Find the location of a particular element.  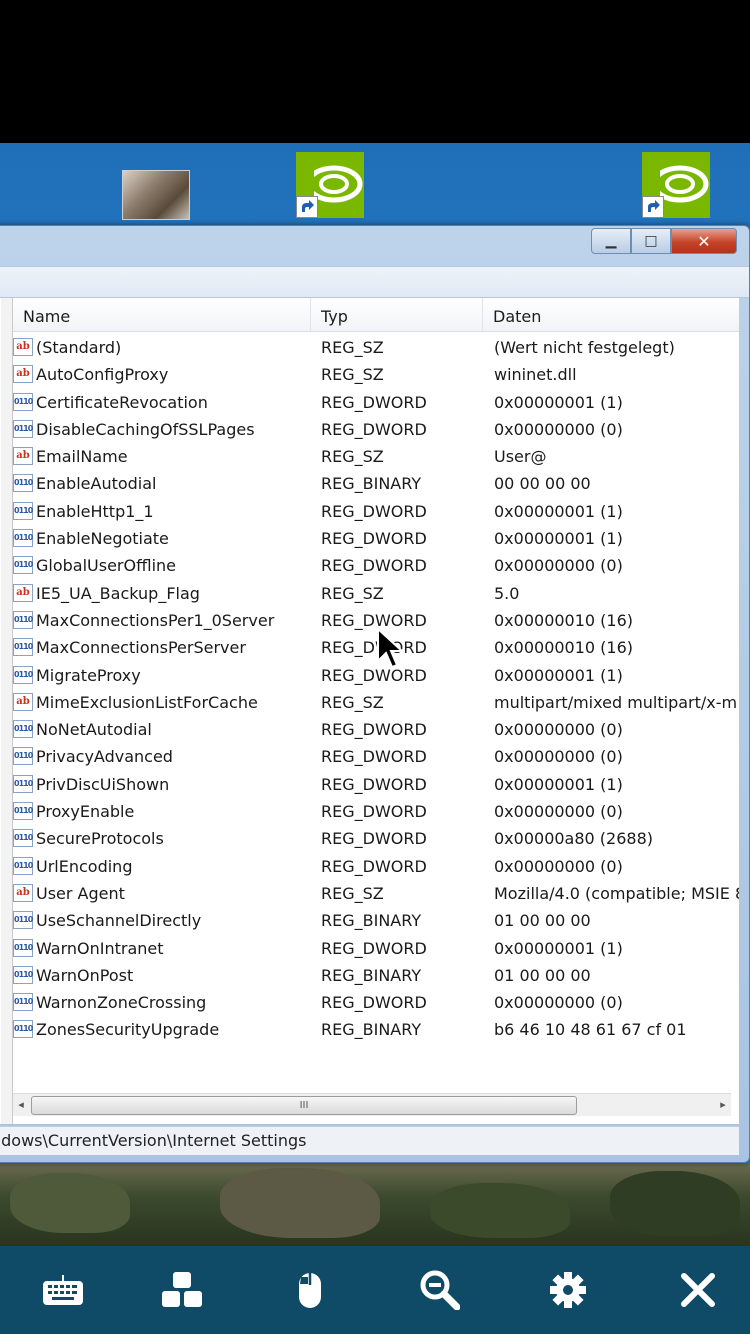

value-name: EmailName is located at coordinates (82, 457).